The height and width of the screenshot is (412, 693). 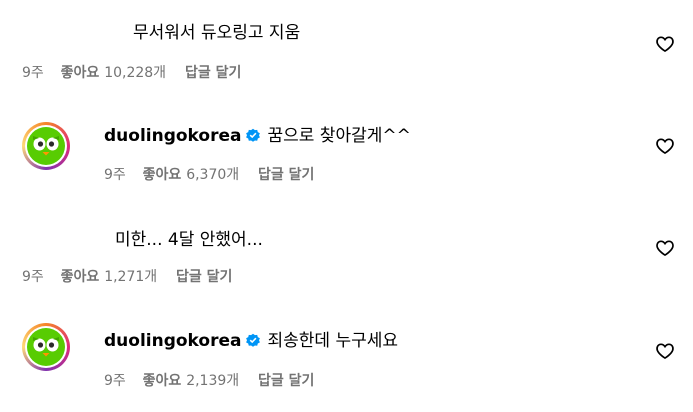 What do you see at coordinates (191, 175) in the screenshot?
I see `comment-likes: 좋아요 6,370개` at bounding box center [191, 175].